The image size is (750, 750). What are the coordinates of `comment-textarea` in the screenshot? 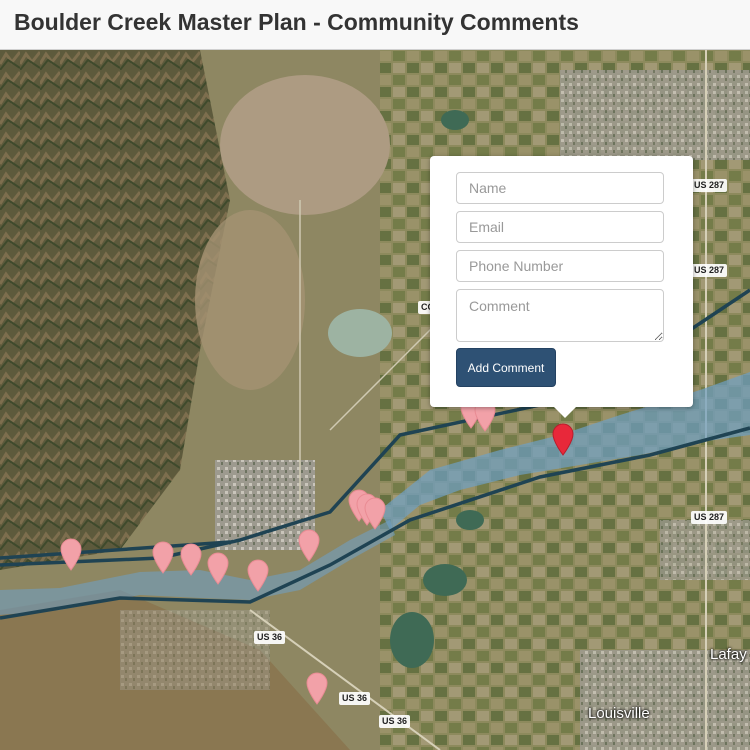 It's located at (560, 315).